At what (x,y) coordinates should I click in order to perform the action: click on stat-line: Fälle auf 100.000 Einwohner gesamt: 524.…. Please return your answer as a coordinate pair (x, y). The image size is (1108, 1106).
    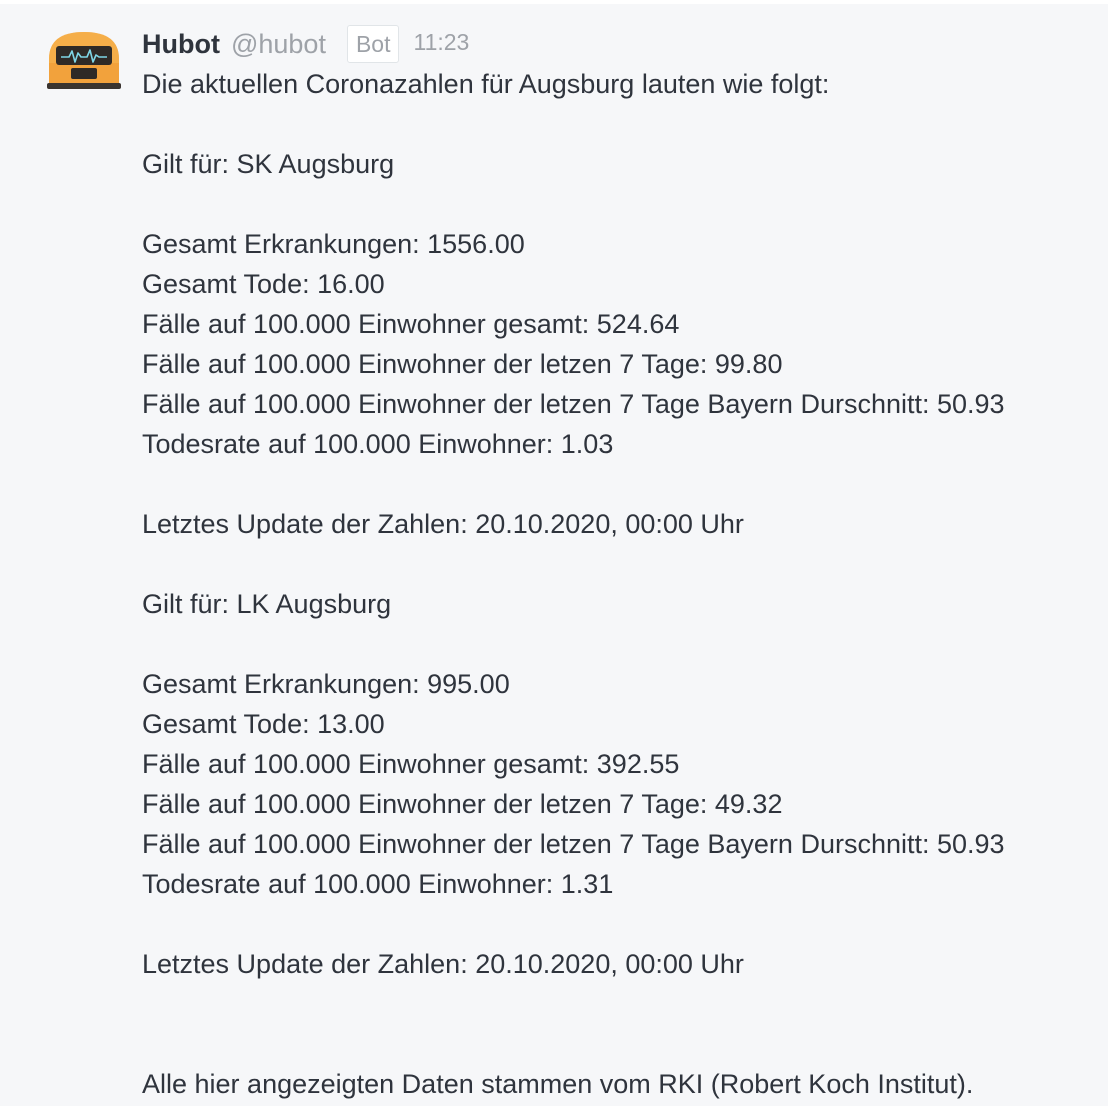
    Looking at the image, I should click on (411, 324).